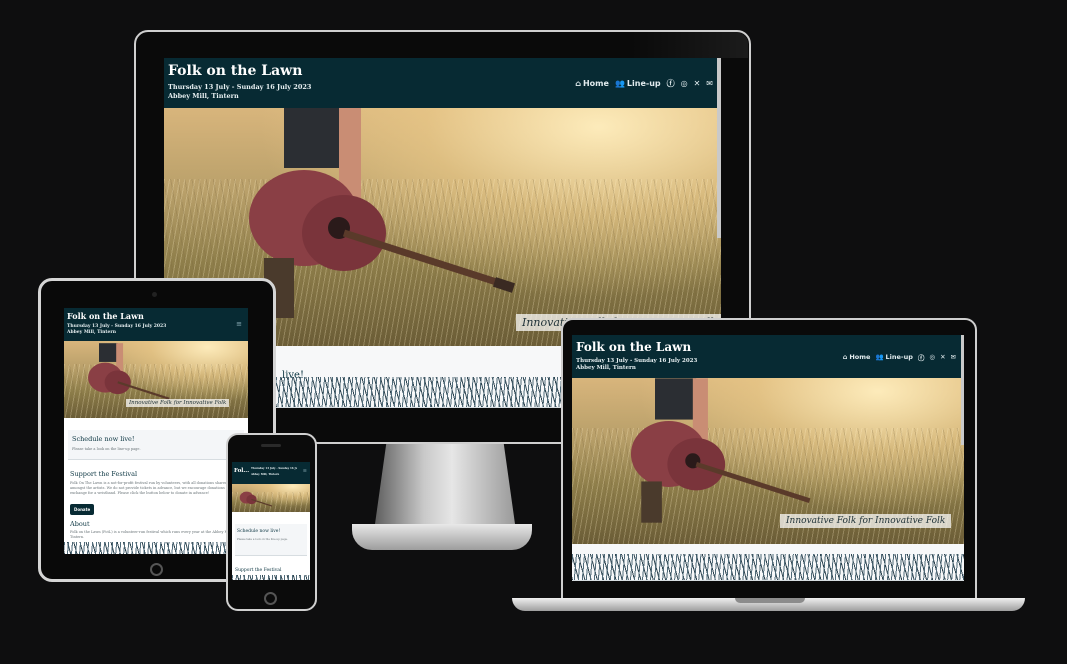 The height and width of the screenshot is (664, 1067). What do you see at coordinates (768, 567) in the screenshot?
I see `laptop-grass-decoration` at bounding box center [768, 567].